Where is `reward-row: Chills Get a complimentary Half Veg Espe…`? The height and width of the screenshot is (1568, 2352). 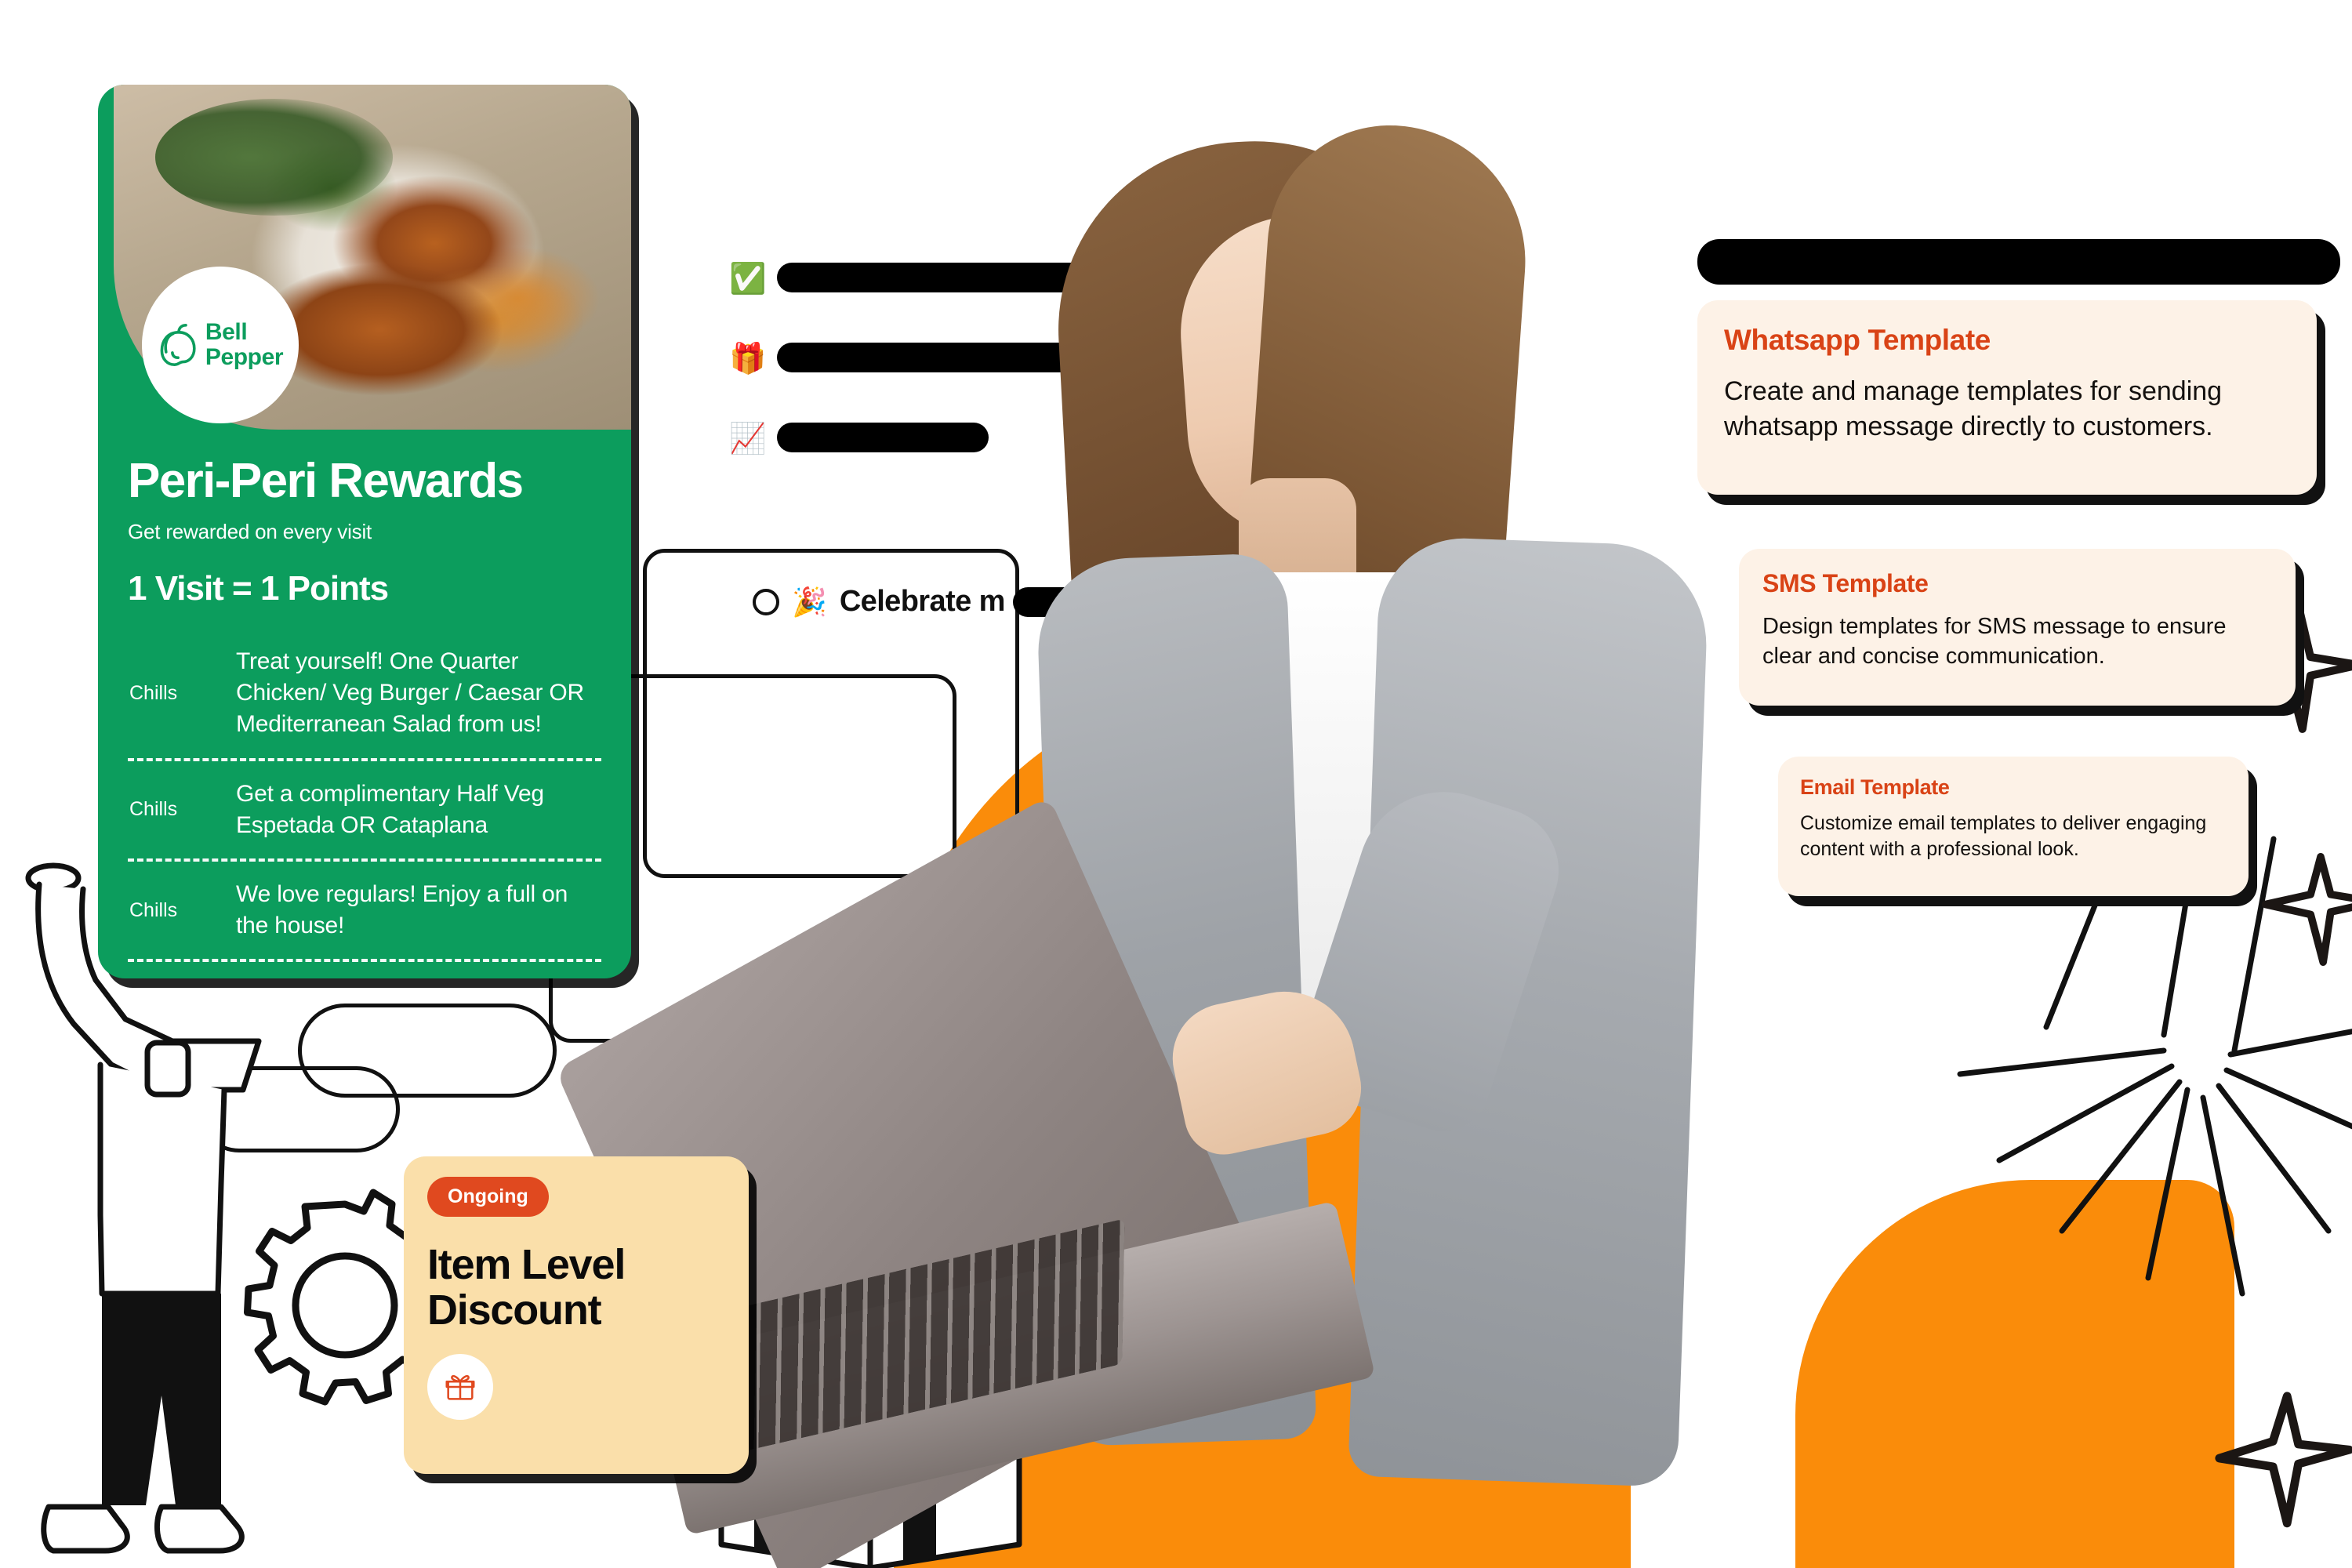 reward-row: Chills Get a complimentary Half Veg Espe… is located at coordinates (364, 811).